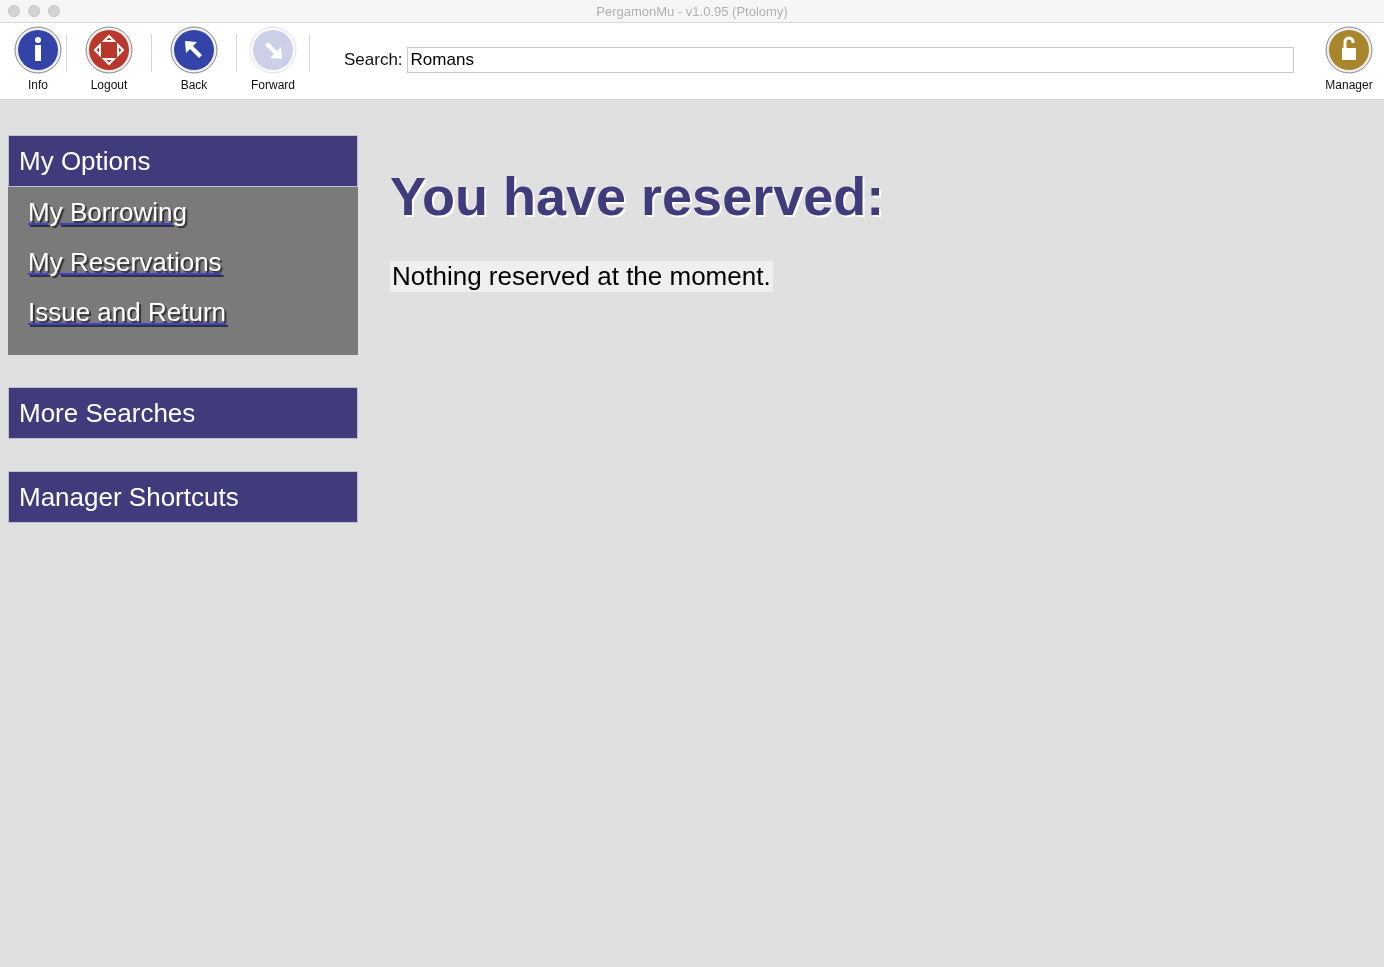  I want to click on arrow-up-left-icon, so click(194, 50).